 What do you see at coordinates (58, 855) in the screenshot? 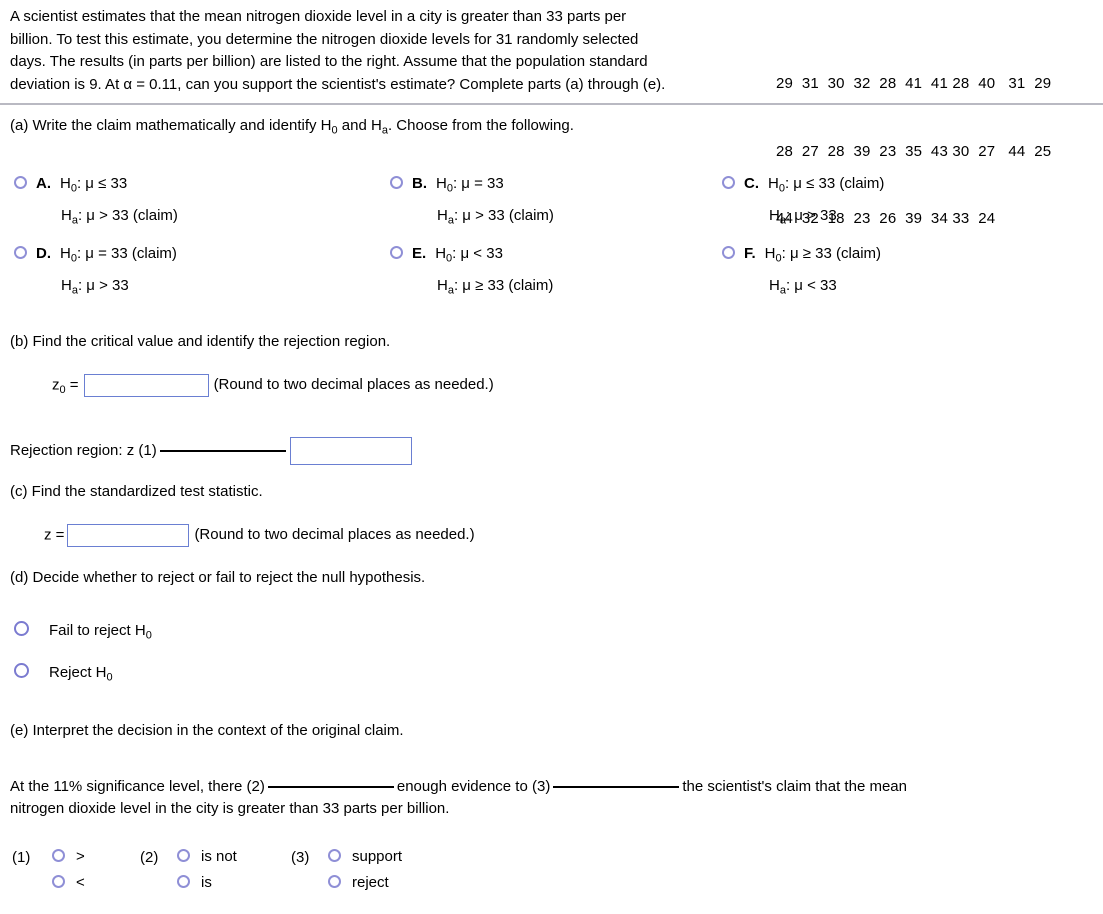
I see `legend-1-greater-radio` at bounding box center [58, 855].